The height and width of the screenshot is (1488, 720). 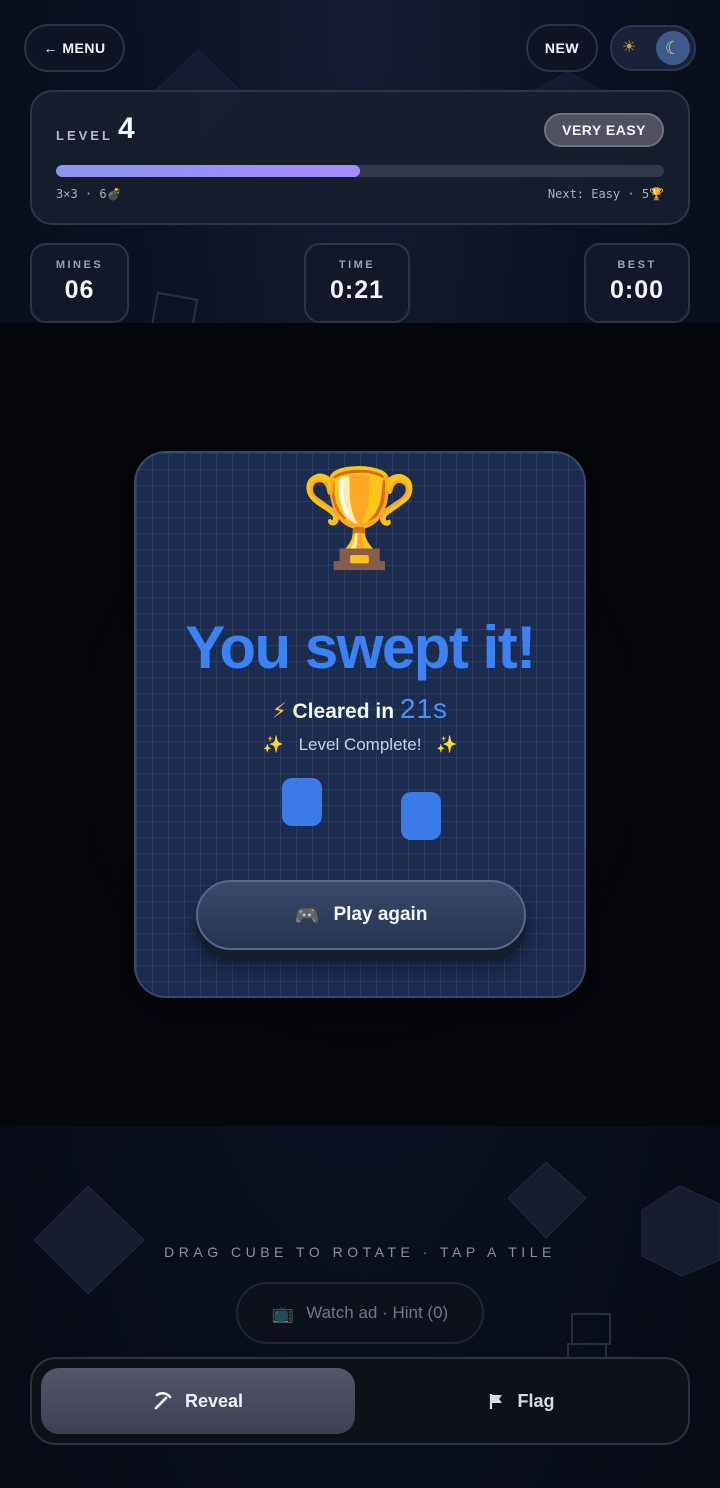 I want to click on new-game-button: NEW, so click(x=562, y=48).